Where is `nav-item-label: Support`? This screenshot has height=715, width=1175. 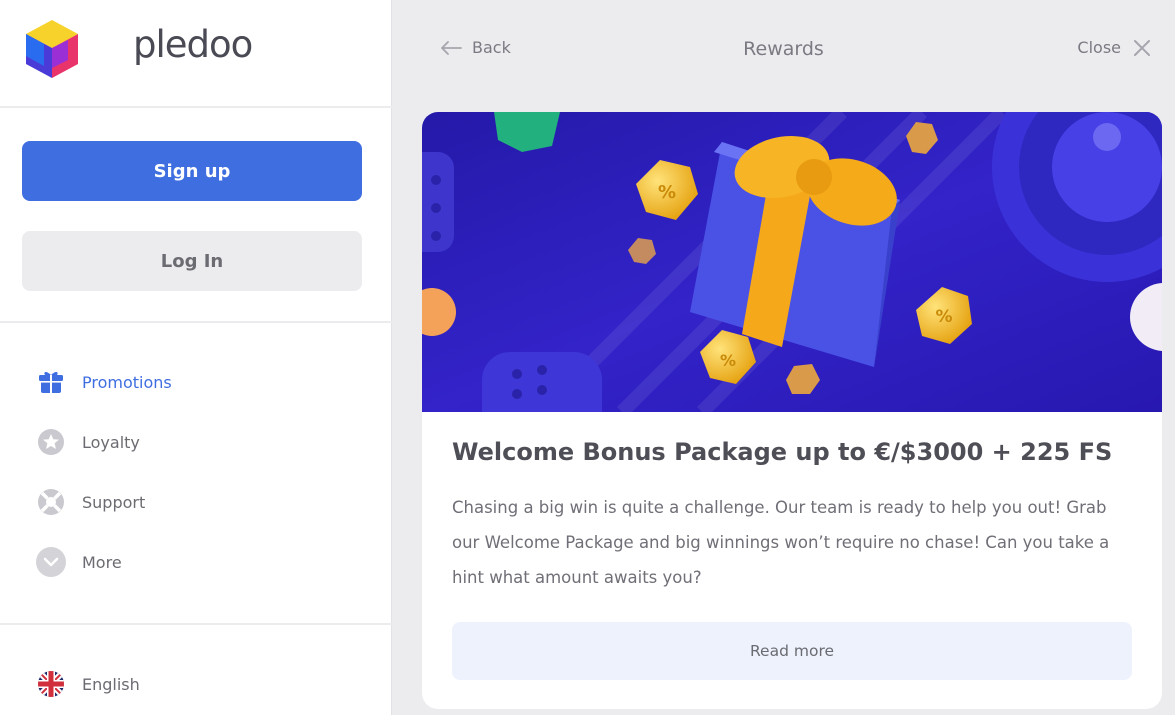
nav-item-label: Support is located at coordinates (114, 502).